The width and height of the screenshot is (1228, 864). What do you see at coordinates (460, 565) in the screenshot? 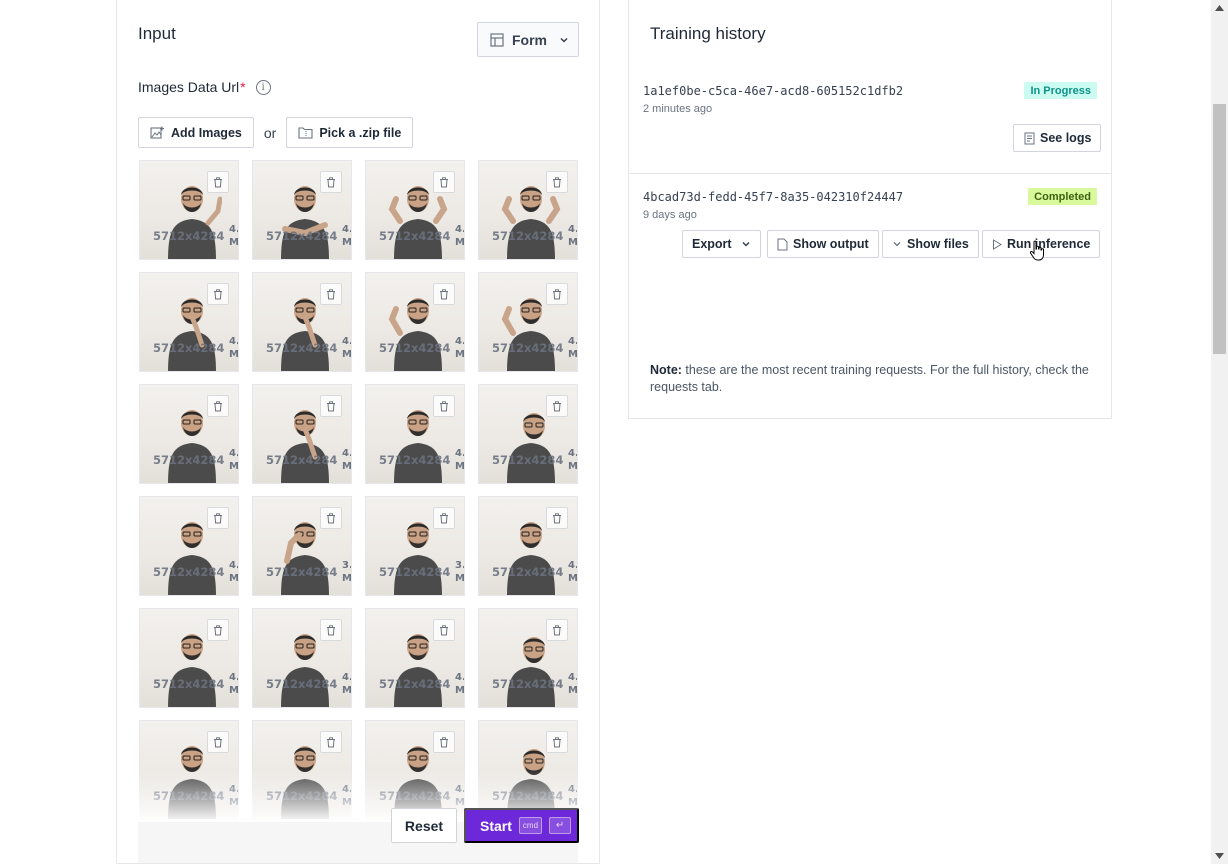
I see `size-value: 3.` at bounding box center [460, 565].